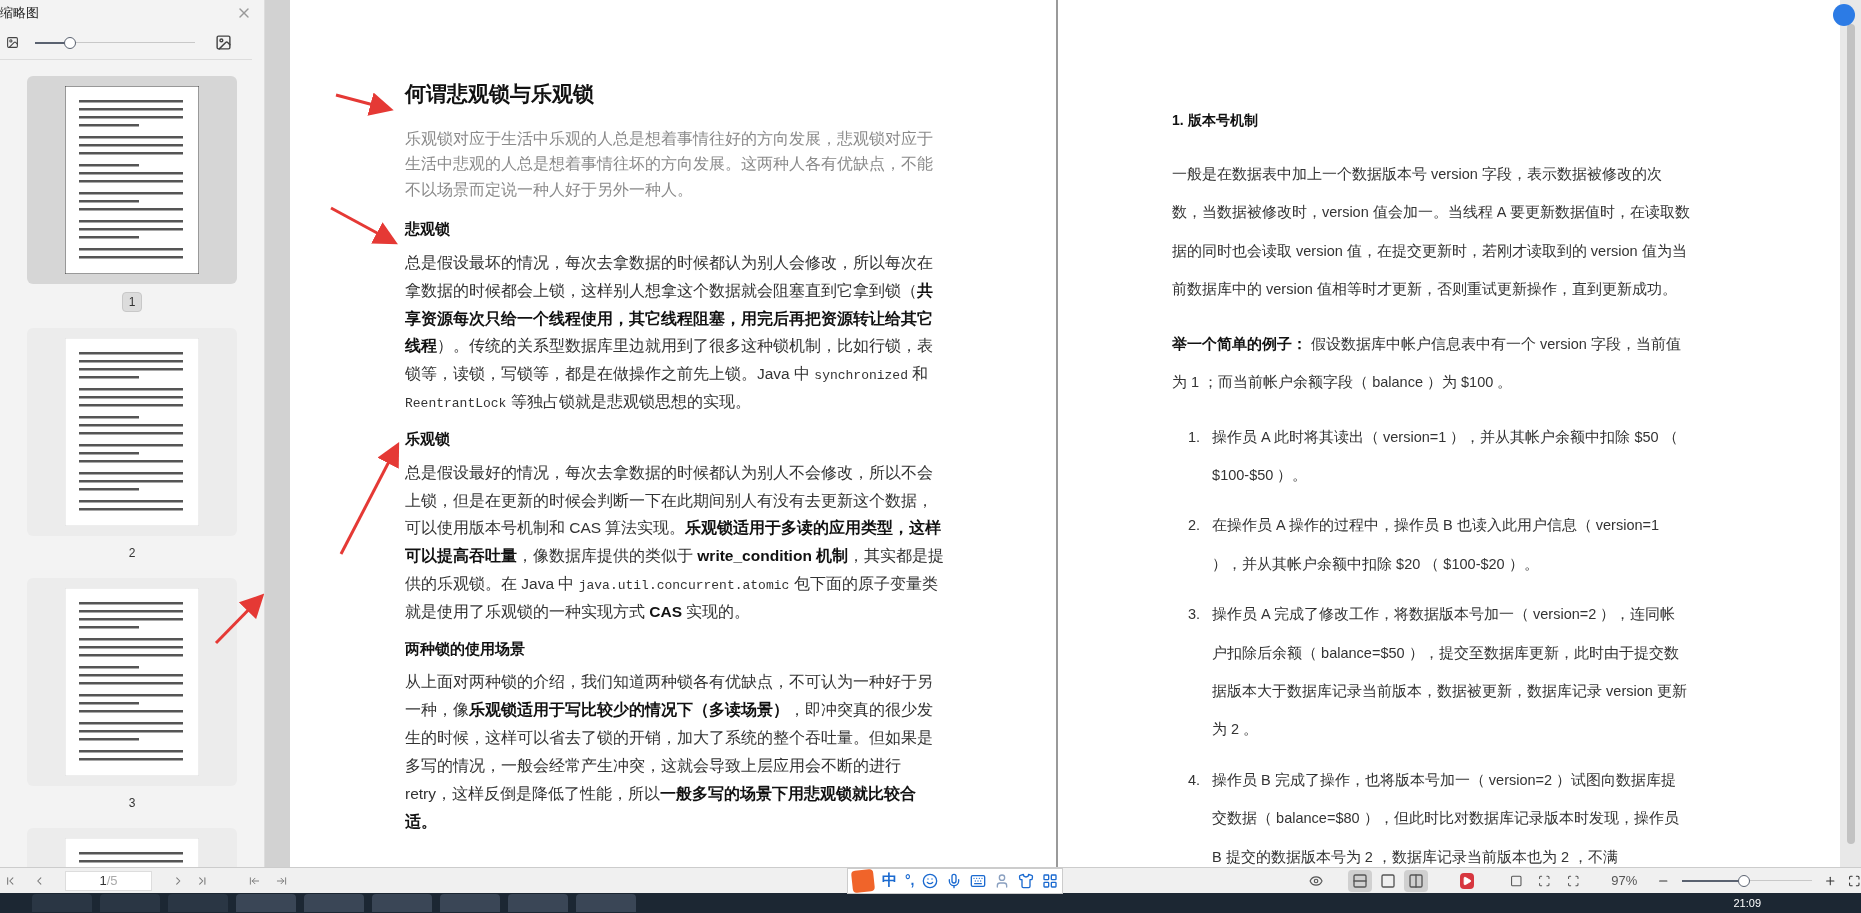 The height and width of the screenshot is (913, 1861). What do you see at coordinates (1194, 615) in the screenshot?
I see `list-number: 3.` at bounding box center [1194, 615].